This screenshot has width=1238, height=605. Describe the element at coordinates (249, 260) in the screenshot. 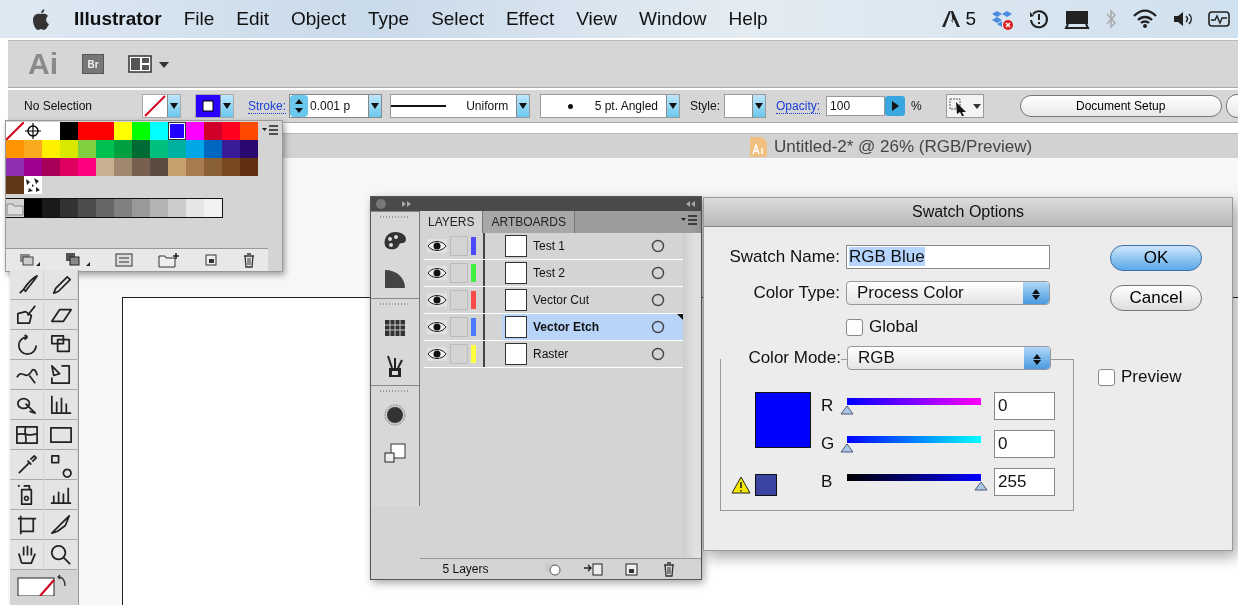

I see `trash-icon` at that location.